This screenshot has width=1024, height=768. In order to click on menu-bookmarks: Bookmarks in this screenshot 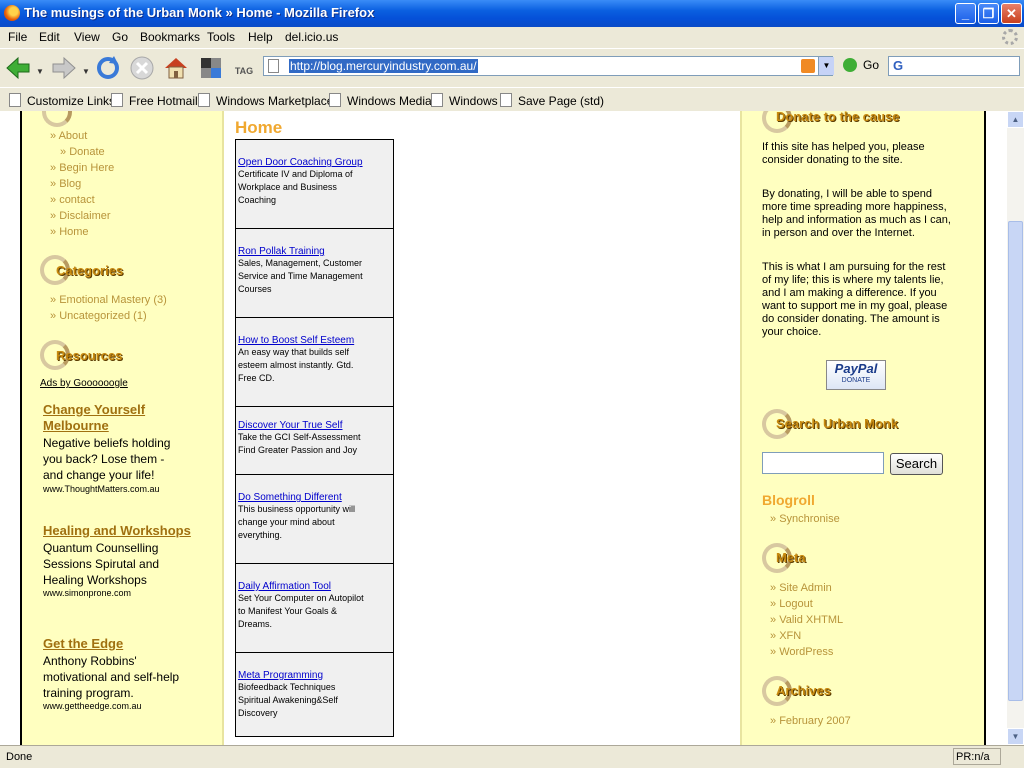, I will do `click(170, 37)`.